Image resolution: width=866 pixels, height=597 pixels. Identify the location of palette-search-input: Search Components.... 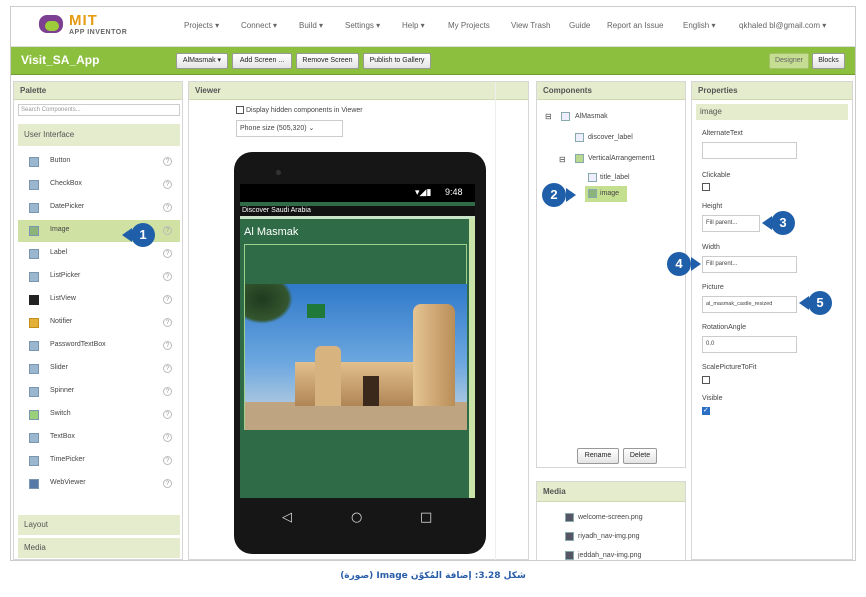
(99, 110).